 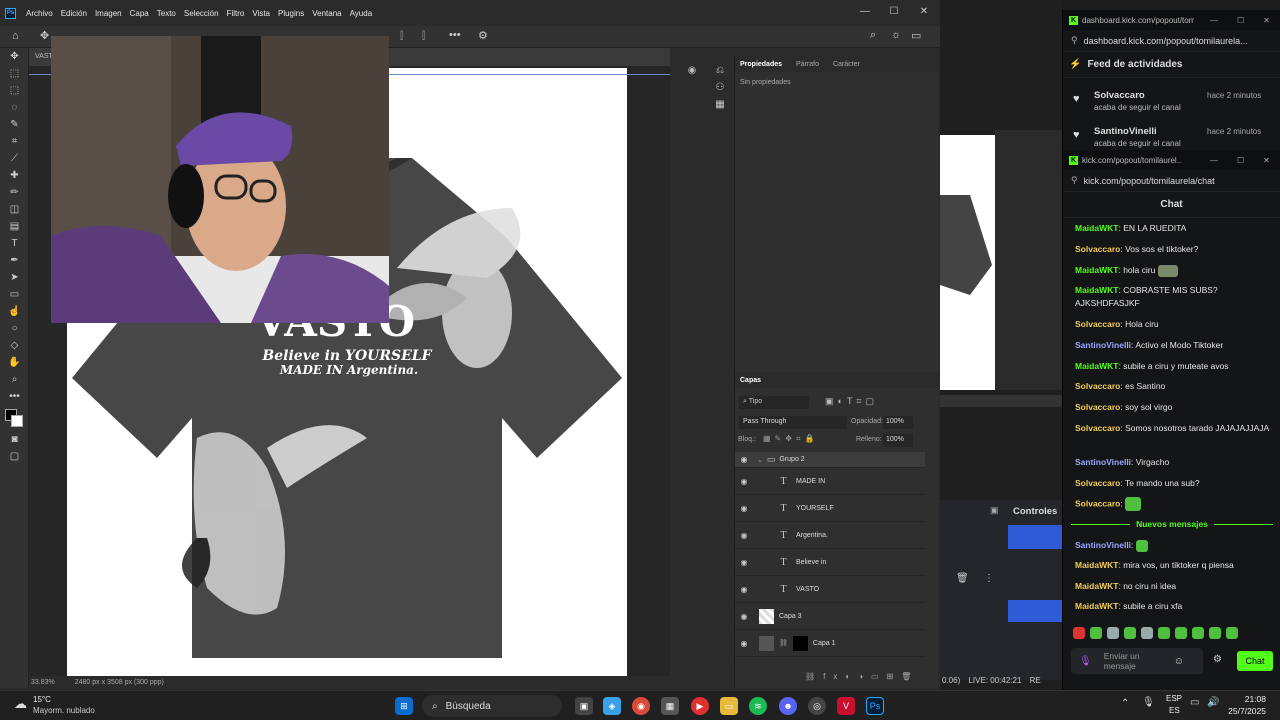 What do you see at coordinates (830, 562) in the screenshot?
I see `layer-row-believe-in: ◉ T Believe in` at bounding box center [830, 562].